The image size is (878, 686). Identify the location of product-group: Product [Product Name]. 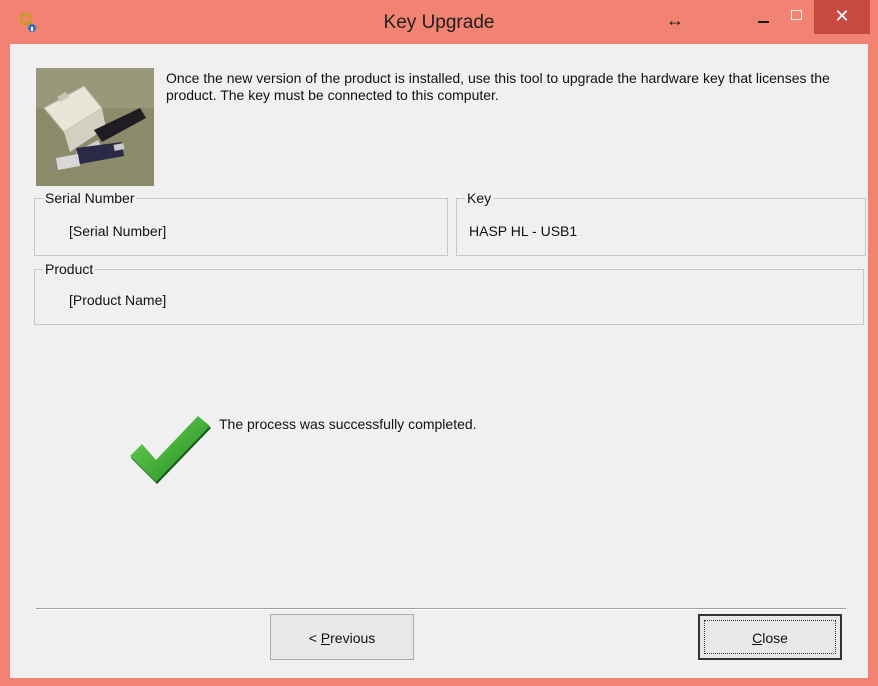
(449, 292).